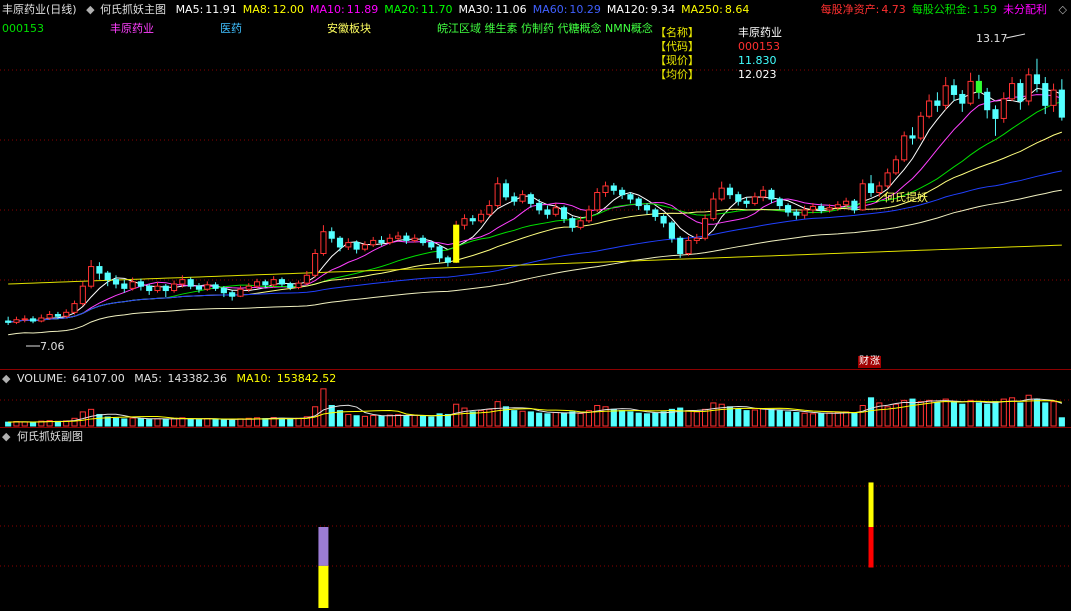 The width and height of the screenshot is (1071, 611). Describe the element at coordinates (148, 378) in the screenshot. I see `volume-ma5-label: MA5:` at that location.